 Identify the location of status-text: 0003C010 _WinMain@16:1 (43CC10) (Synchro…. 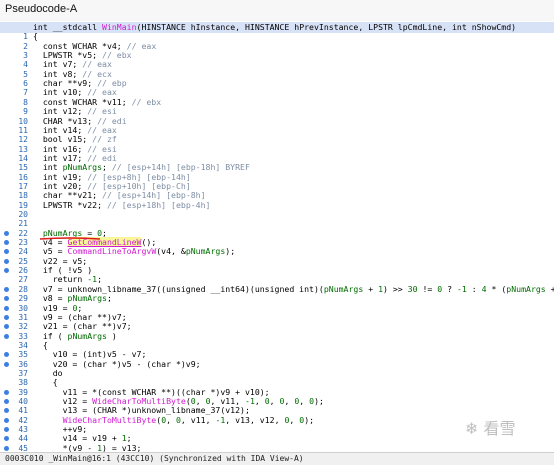
(154, 458).